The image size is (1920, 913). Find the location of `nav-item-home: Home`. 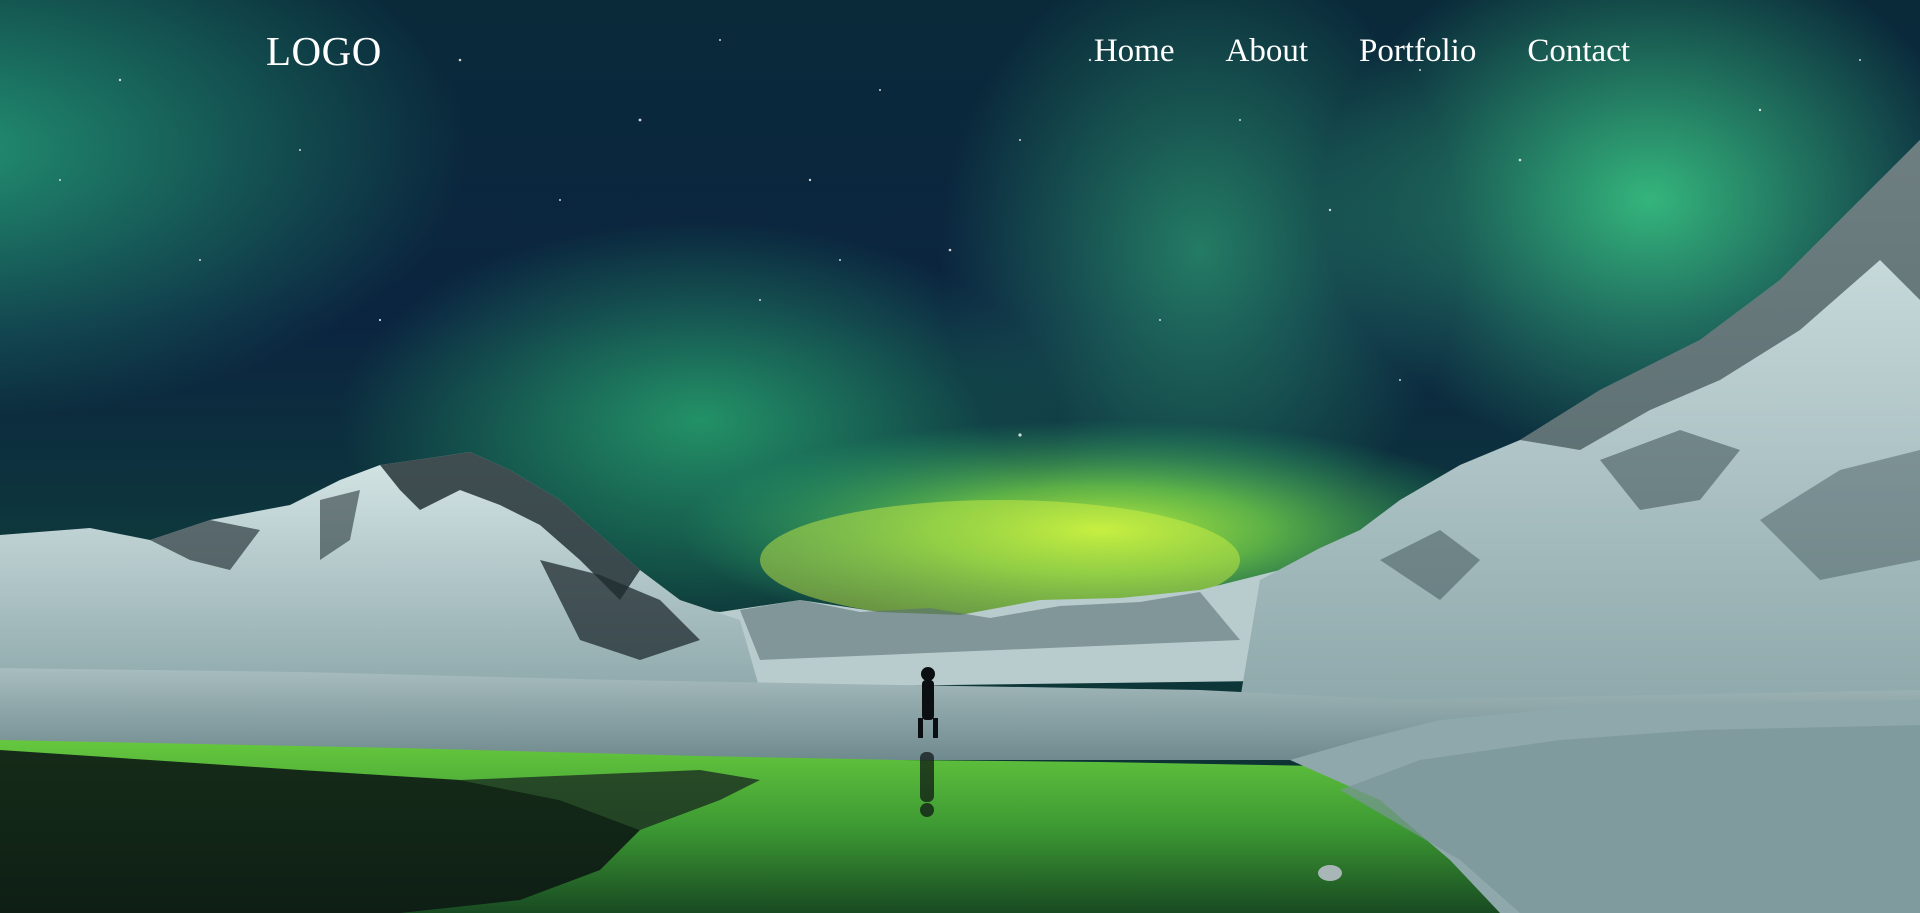

nav-item-home: Home is located at coordinates (1134, 51).